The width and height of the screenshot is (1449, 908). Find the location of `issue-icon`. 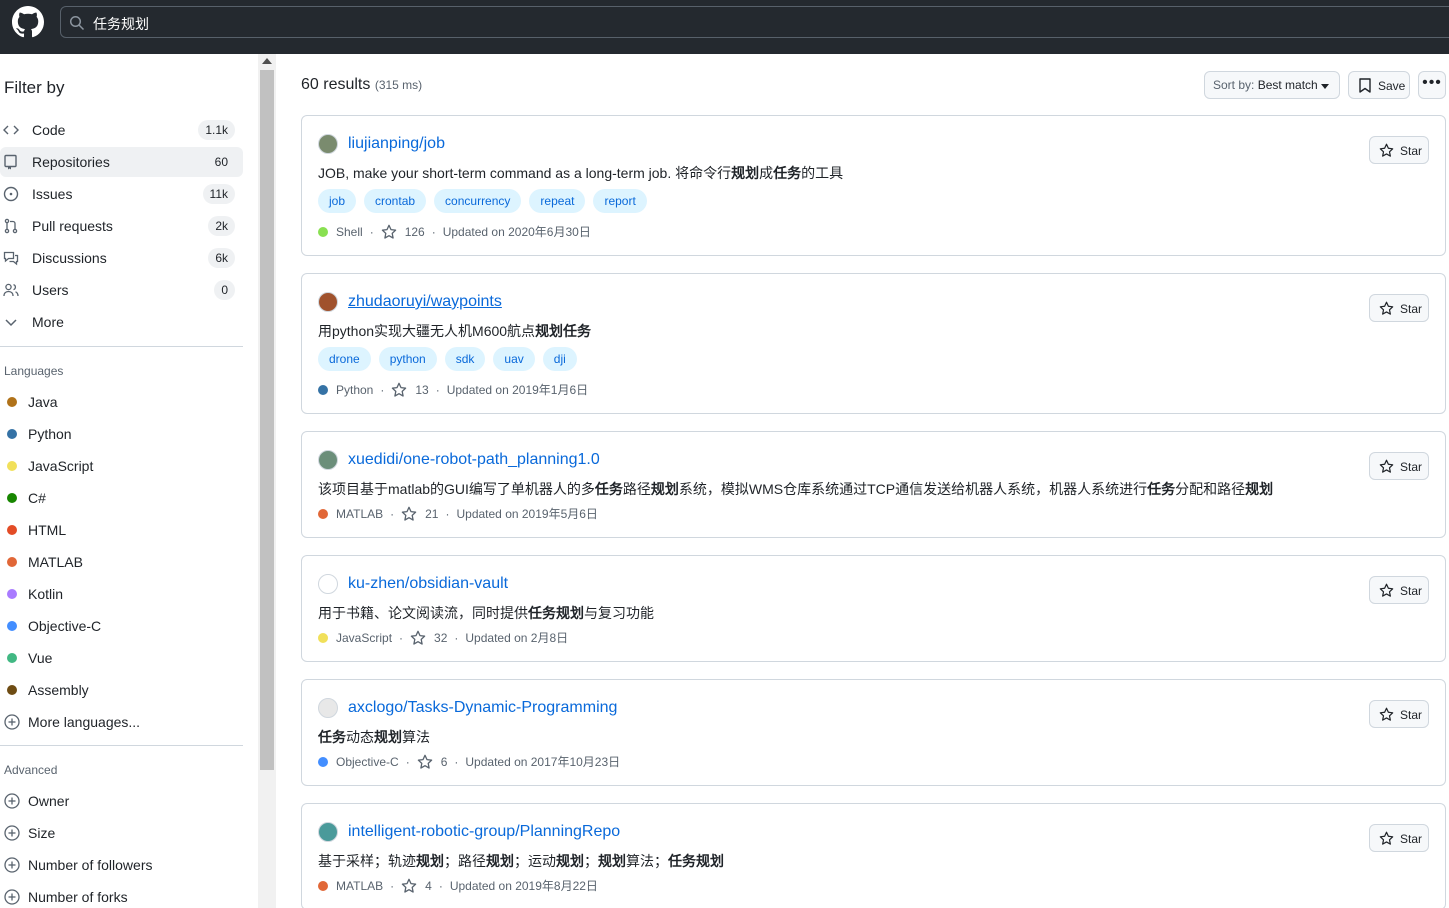

issue-icon is located at coordinates (11, 194).